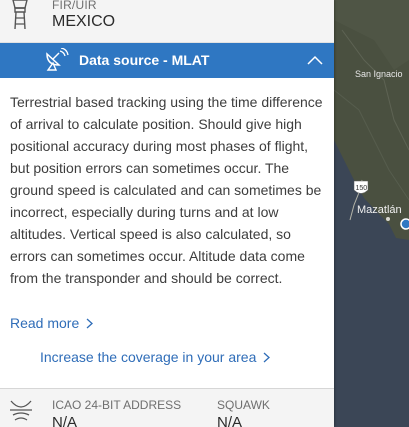  Describe the element at coordinates (230, 420) in the screenshot. I see `squawk-value: N/A` at that location.